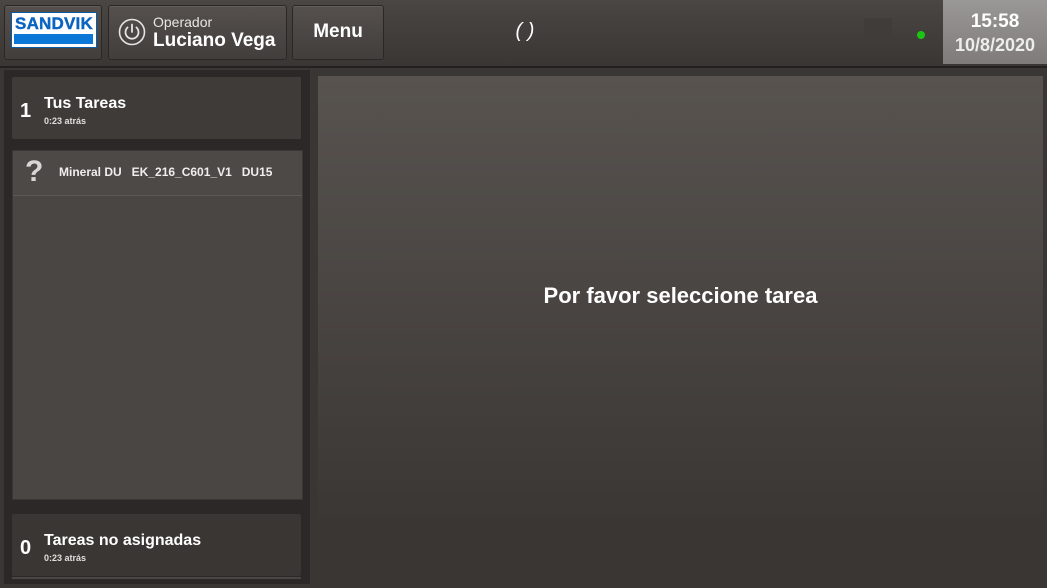 This screenshot has width=1047, height=588. I want to click on operator-button: Operador Luciano Vega, so click(197, 32).